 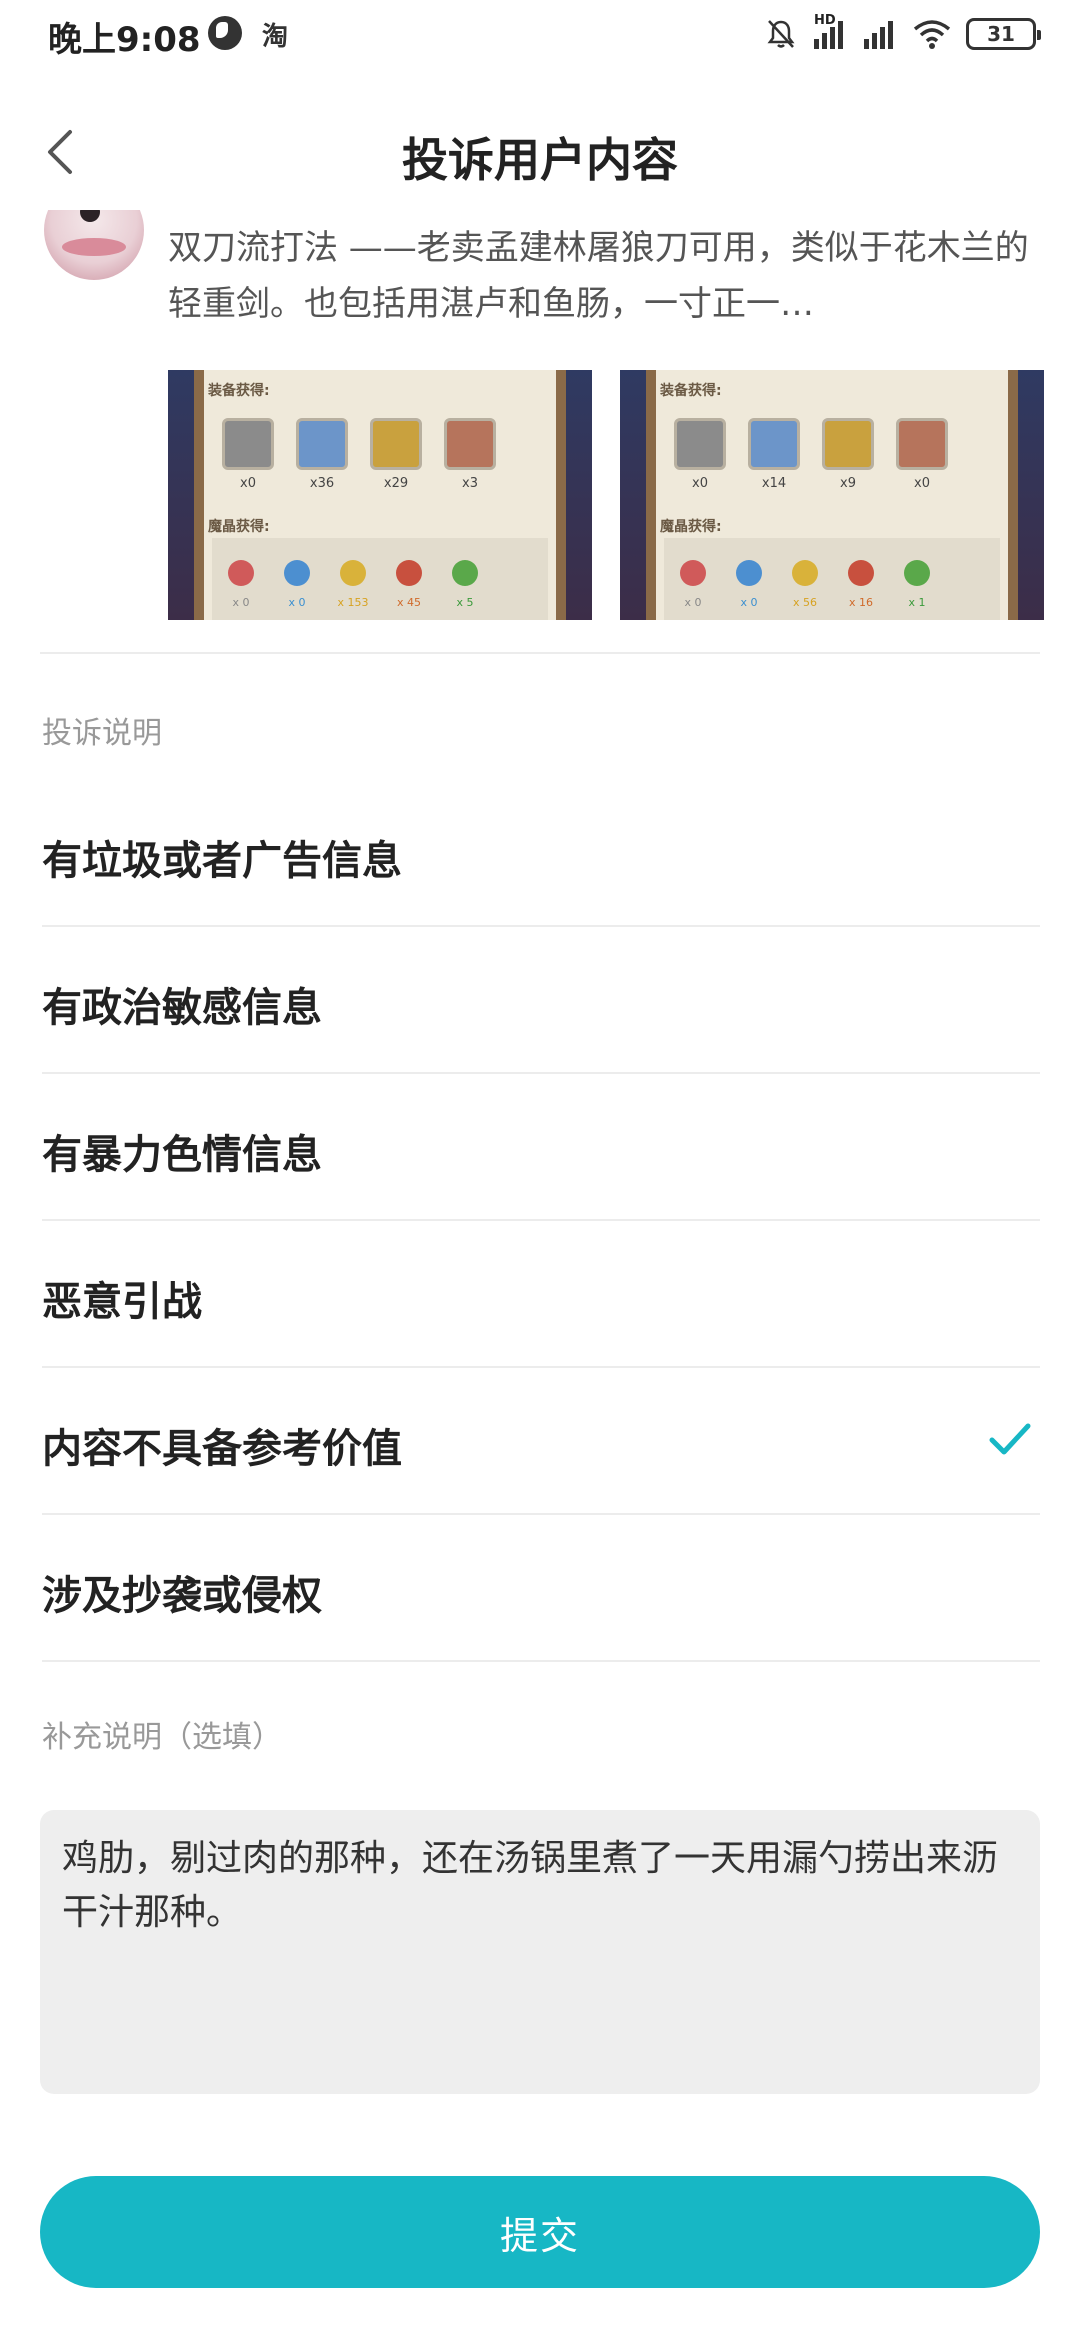 What do you see at coordinates (94, 245) in the screenshot?
I see `avatar` at bounding box center [94, 245].